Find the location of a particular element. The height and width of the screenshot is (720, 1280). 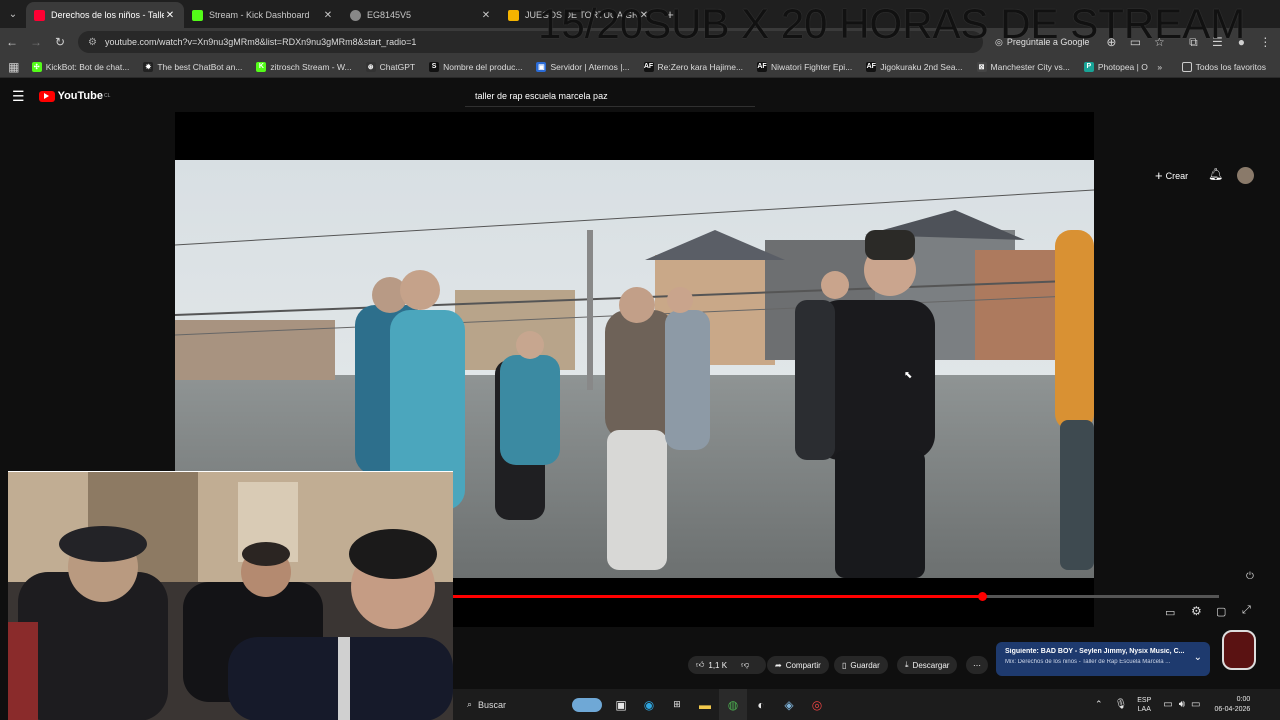

tab-title: EG8145V5 is located at coordinates (389, 15).